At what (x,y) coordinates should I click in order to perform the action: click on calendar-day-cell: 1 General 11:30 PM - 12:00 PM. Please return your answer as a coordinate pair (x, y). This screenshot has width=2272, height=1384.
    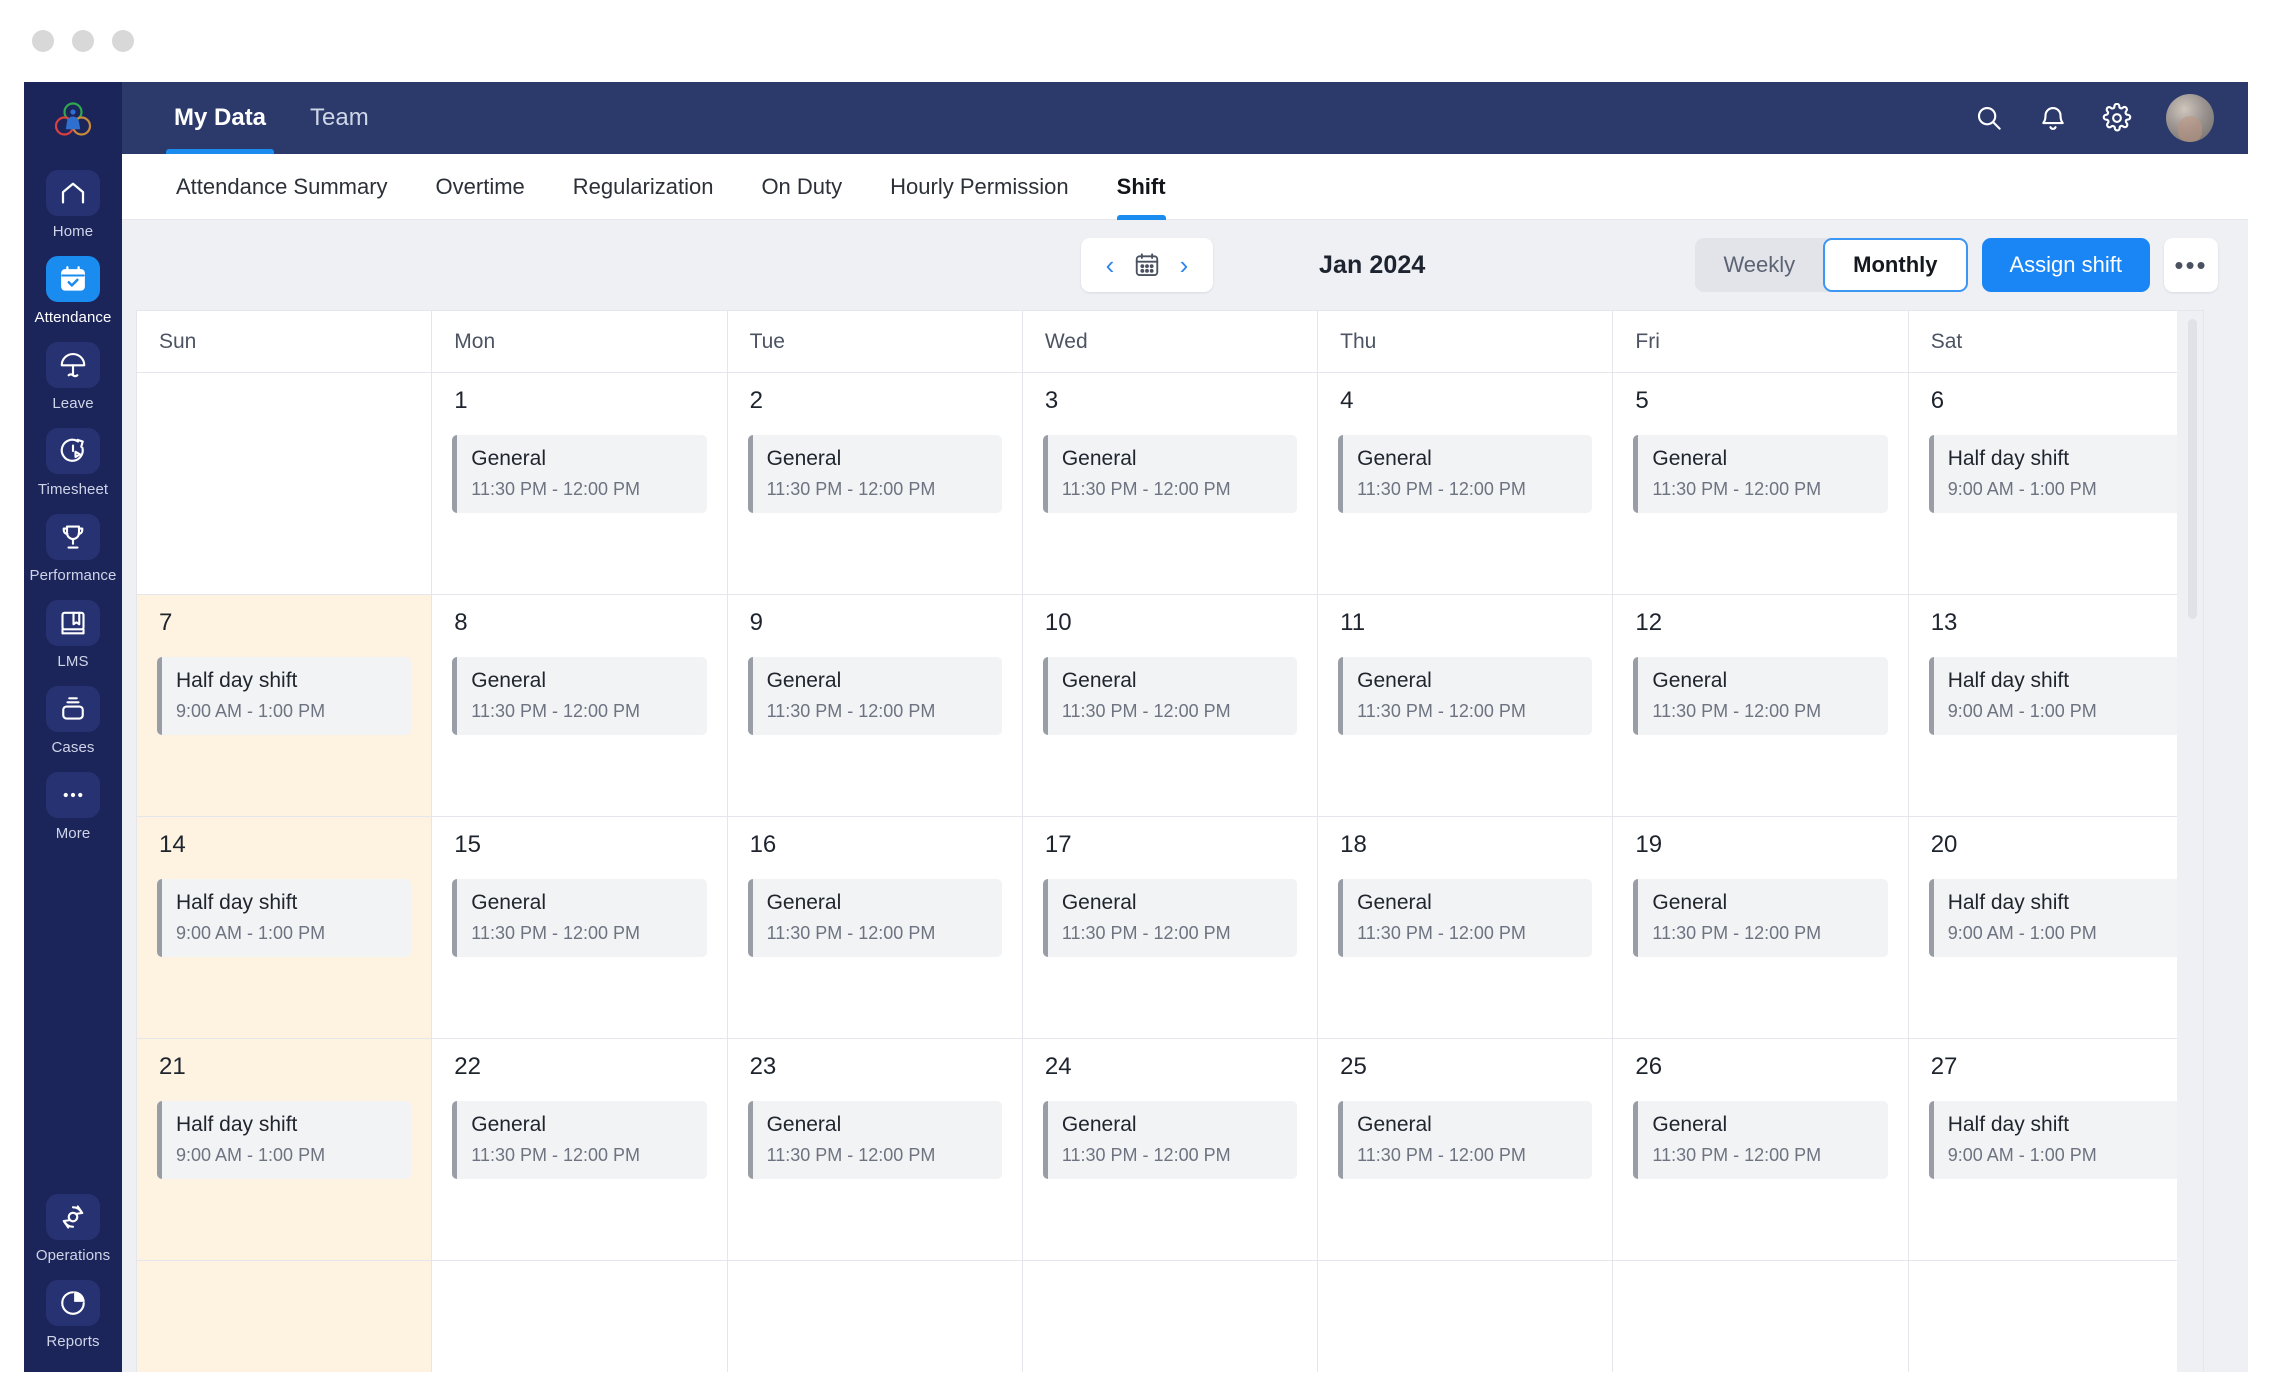
    Looking at the image, I should click on (580, 483).